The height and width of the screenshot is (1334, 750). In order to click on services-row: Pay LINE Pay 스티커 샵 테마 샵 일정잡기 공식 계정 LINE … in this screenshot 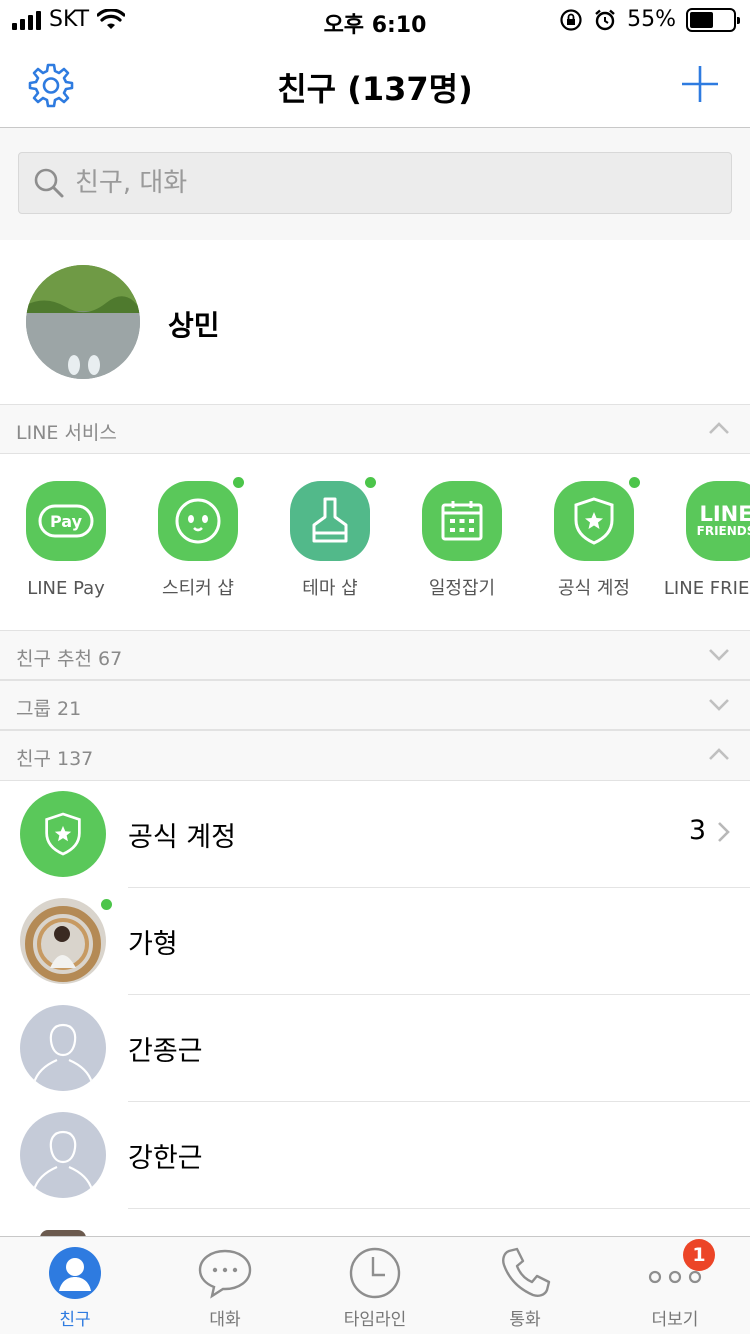, I will do `click(375, 542)`.